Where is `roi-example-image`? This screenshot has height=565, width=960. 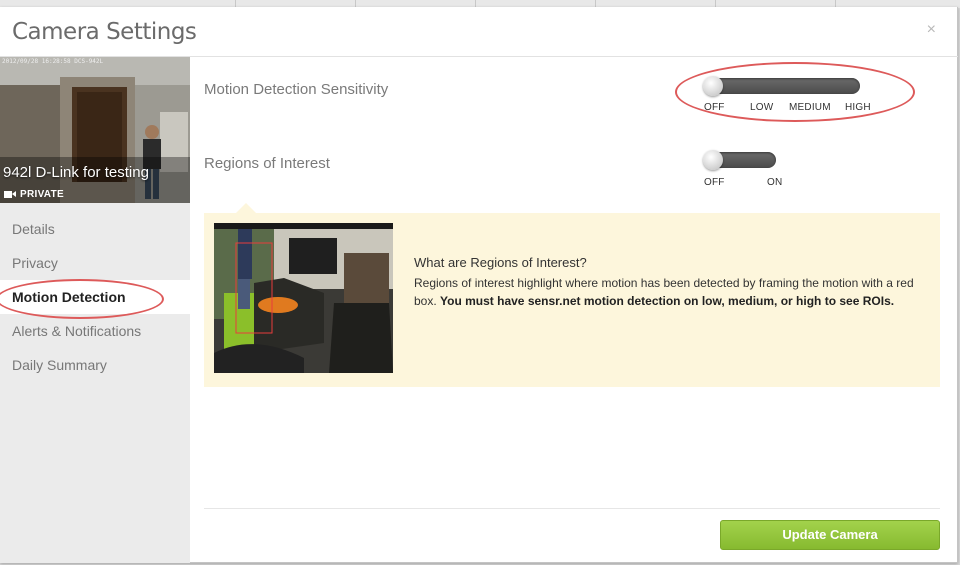
roi-example-image is located at coordinates (303, 298).